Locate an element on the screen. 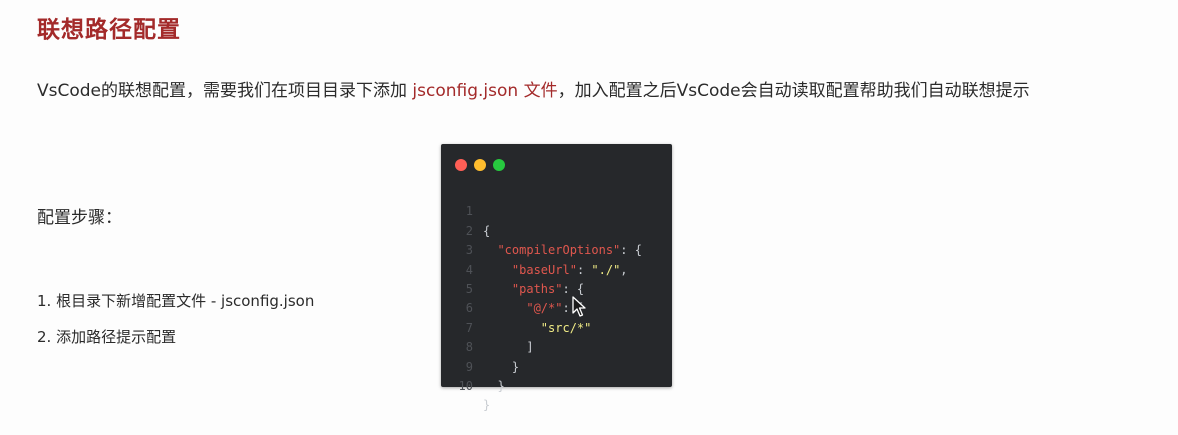  window-controls is located at coordinates (480, 165).